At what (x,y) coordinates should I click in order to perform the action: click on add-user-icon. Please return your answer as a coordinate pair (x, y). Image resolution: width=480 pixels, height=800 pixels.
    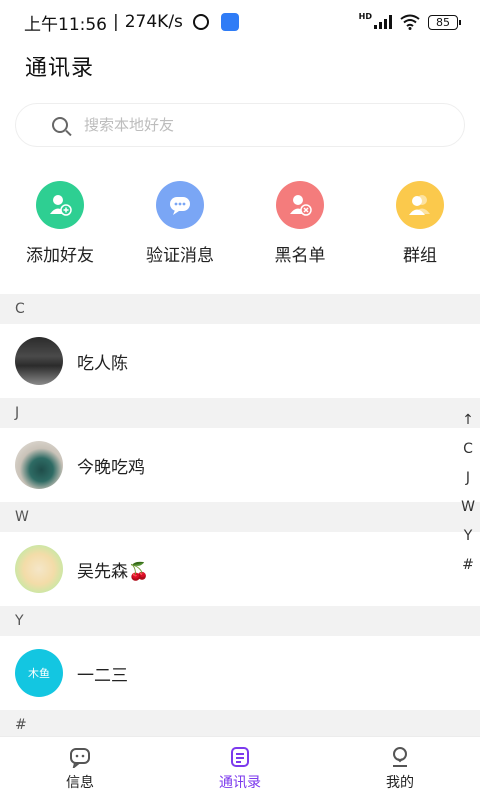
    Looking at the image, I should click on (60, 205).